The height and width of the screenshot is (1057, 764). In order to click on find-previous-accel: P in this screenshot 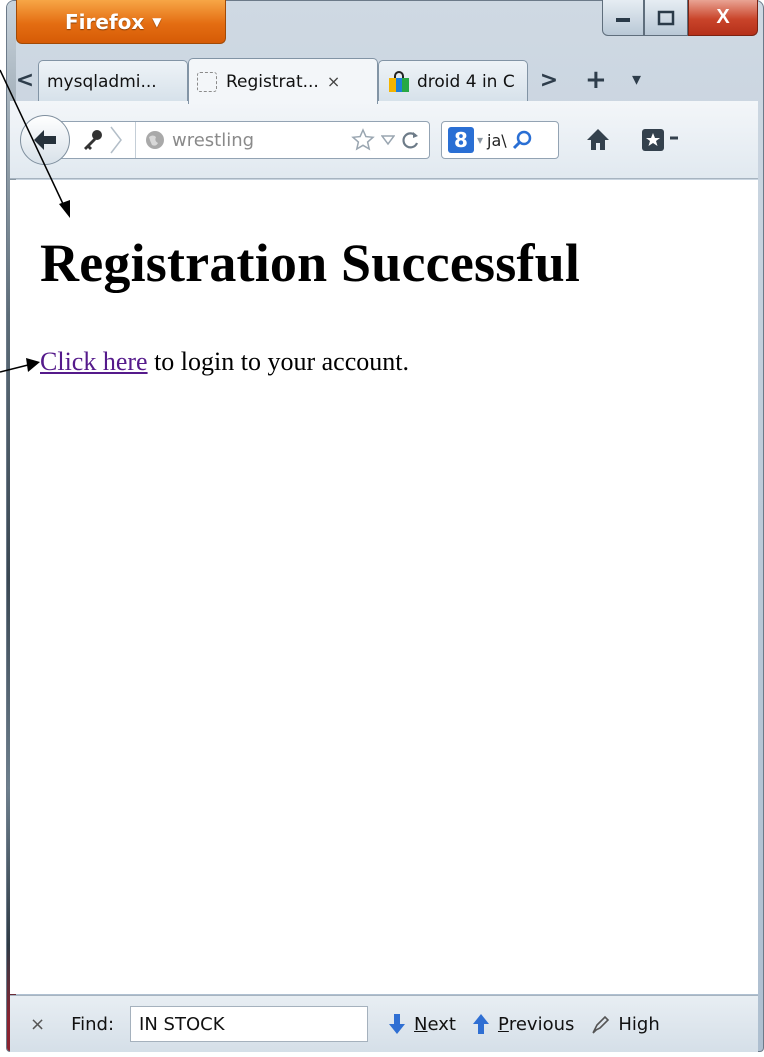, I will do `click(503, 1024)`.